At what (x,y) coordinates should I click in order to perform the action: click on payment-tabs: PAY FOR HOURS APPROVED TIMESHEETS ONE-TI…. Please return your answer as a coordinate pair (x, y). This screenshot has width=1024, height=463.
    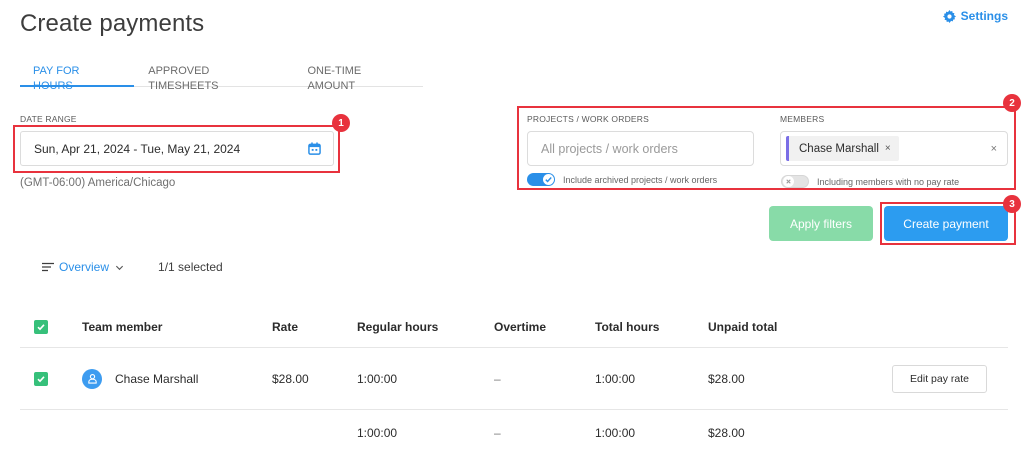
    Looking at the image, I should click on (221, 78).